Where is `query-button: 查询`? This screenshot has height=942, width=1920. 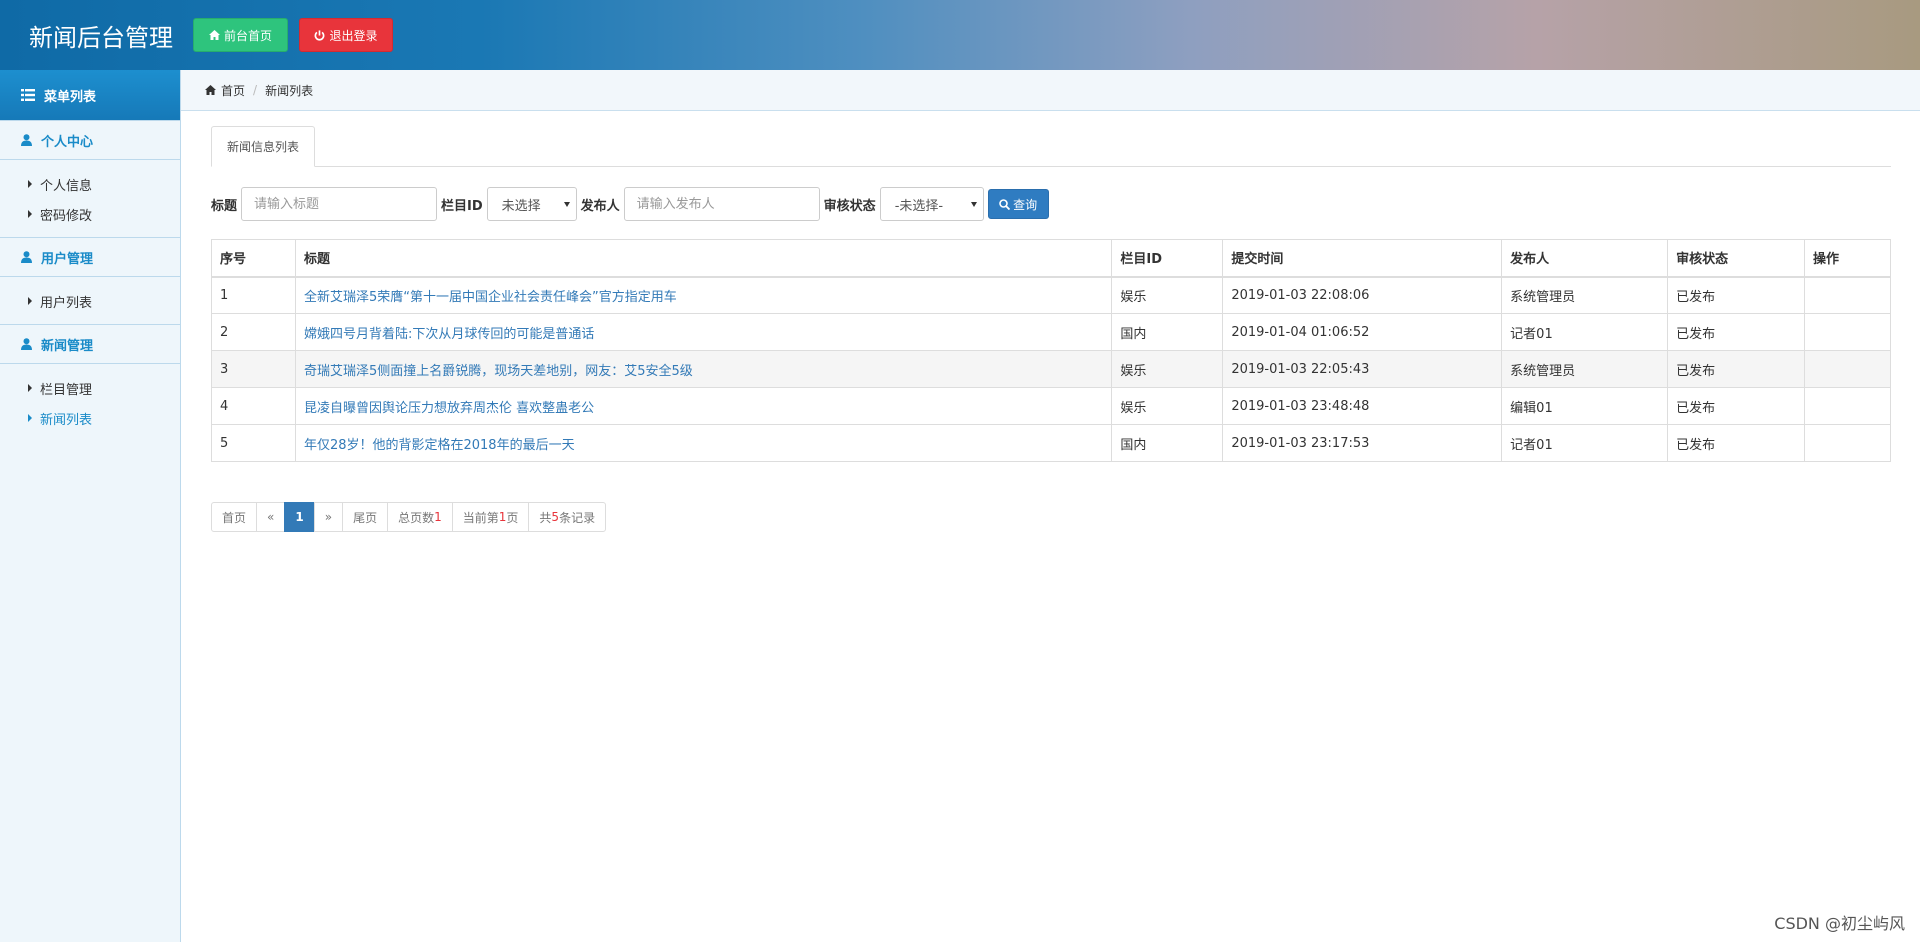
query-button: 查询 is located at coordinates (1018, 204).